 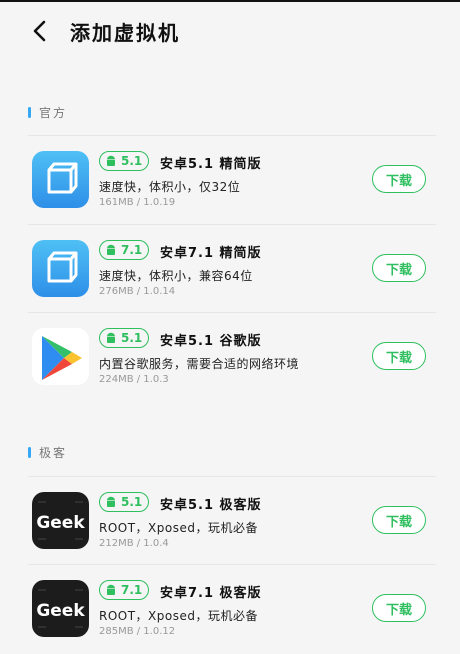 I want to click on page-title: 添加虚拟机, so click(x=125, y=33).